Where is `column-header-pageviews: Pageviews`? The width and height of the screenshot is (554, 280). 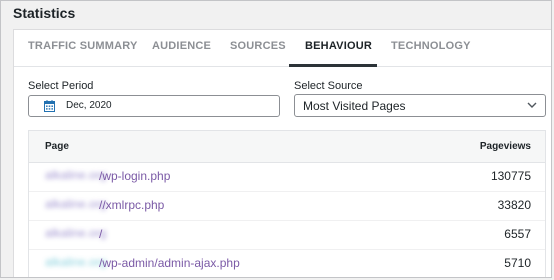
column-header-pageviews: Pageviews is located at coordinates (505, 146).